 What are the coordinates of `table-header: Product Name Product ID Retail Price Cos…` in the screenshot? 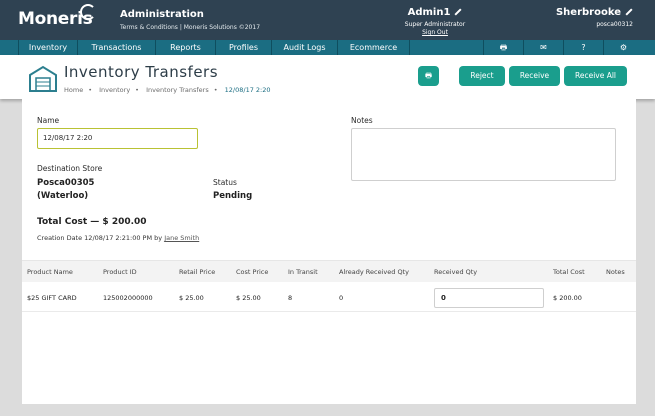 It's located at (329, 271).